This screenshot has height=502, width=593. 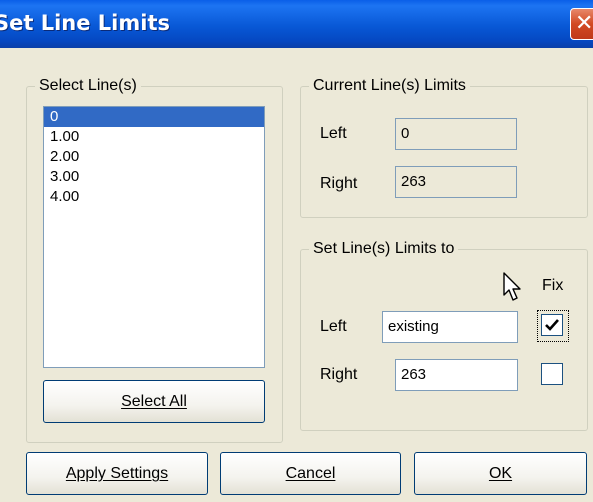 I want to click on select-lines-group-label: Select Line(s), so click(x=88, y=86).